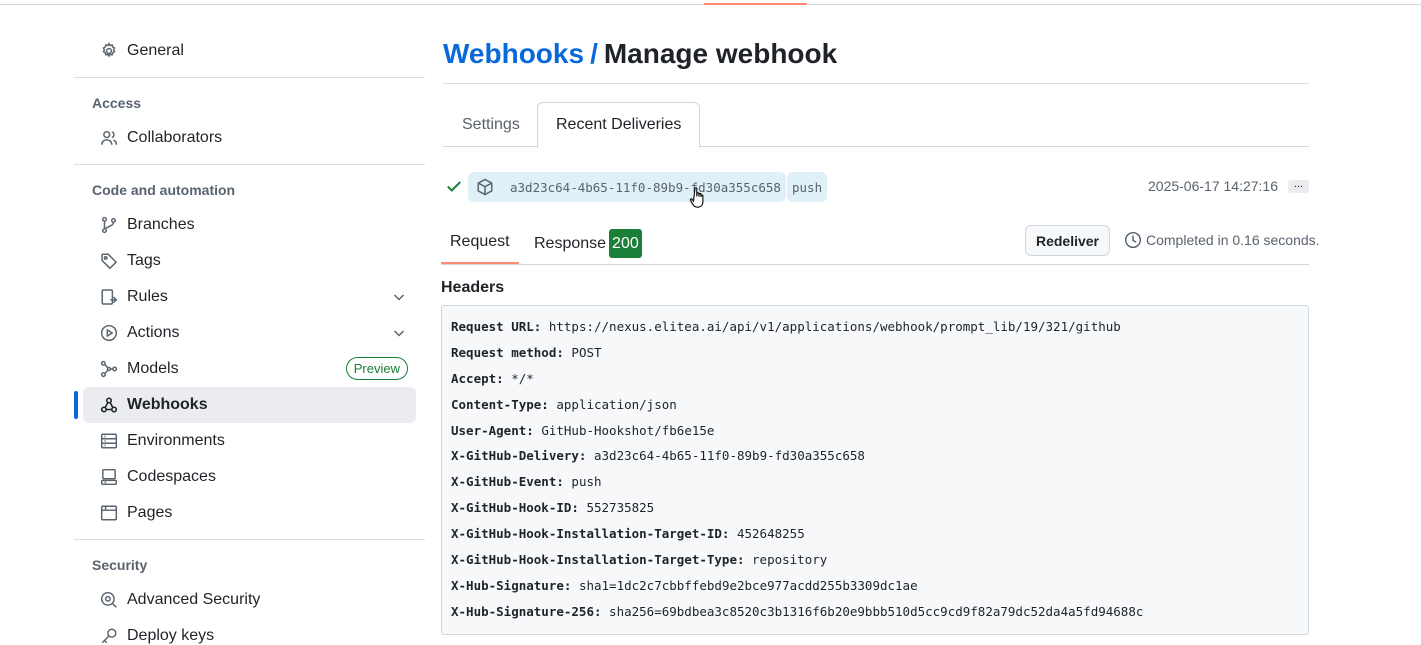  Describe the element at coordinates (377, 368) in the screenshot. I see `preview-badge: Preview` at that location.